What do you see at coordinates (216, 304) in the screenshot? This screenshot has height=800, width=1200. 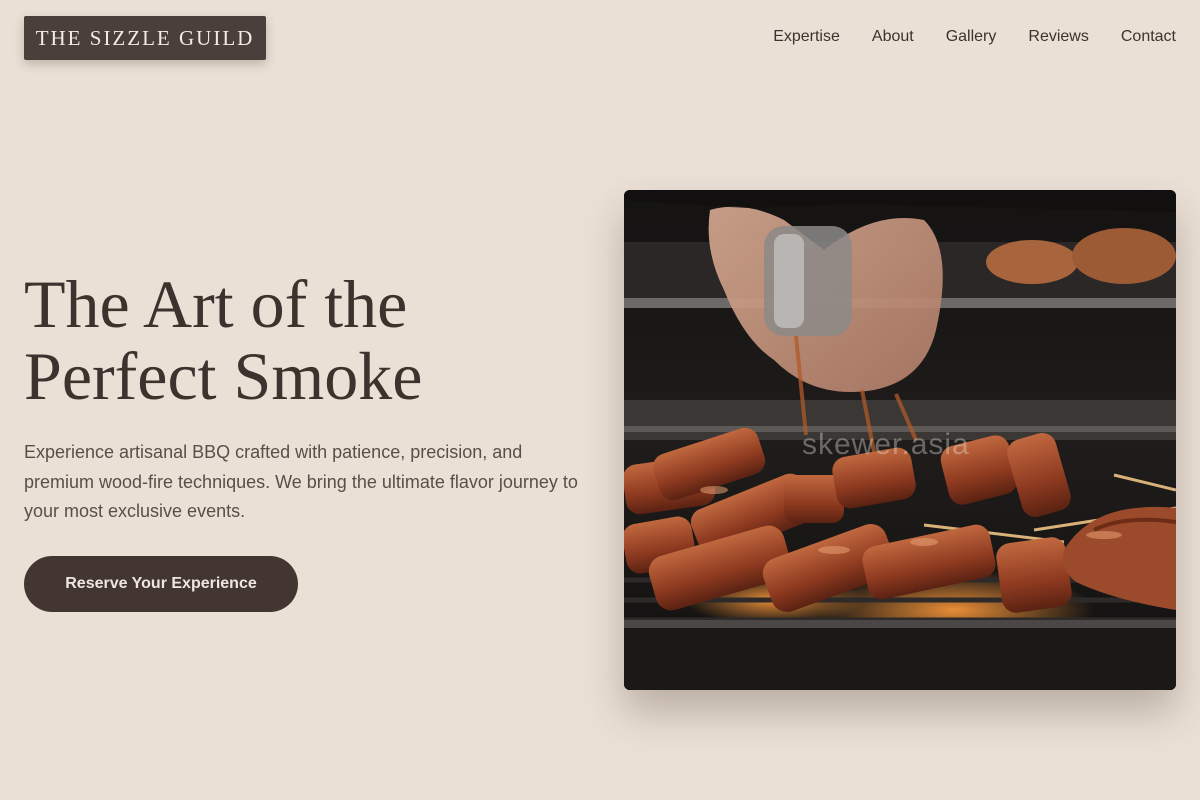 I see `hero-title-line-1: The Art of the` at bounding box center [216, 304].